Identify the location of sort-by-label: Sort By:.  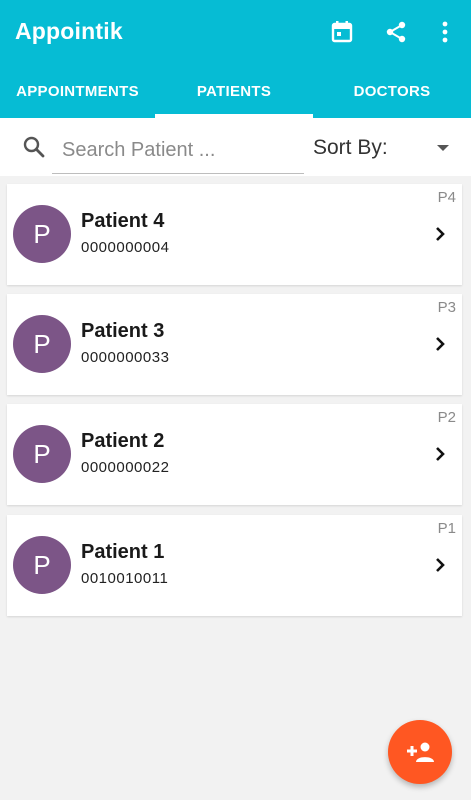
(350, 147).